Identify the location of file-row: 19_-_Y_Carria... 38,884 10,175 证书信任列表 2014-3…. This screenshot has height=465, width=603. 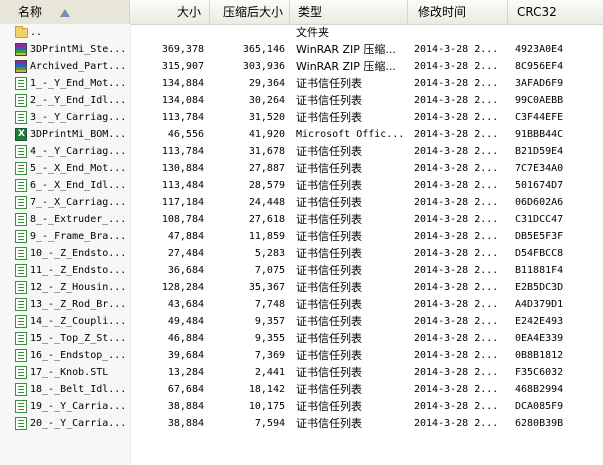
(301, 406).